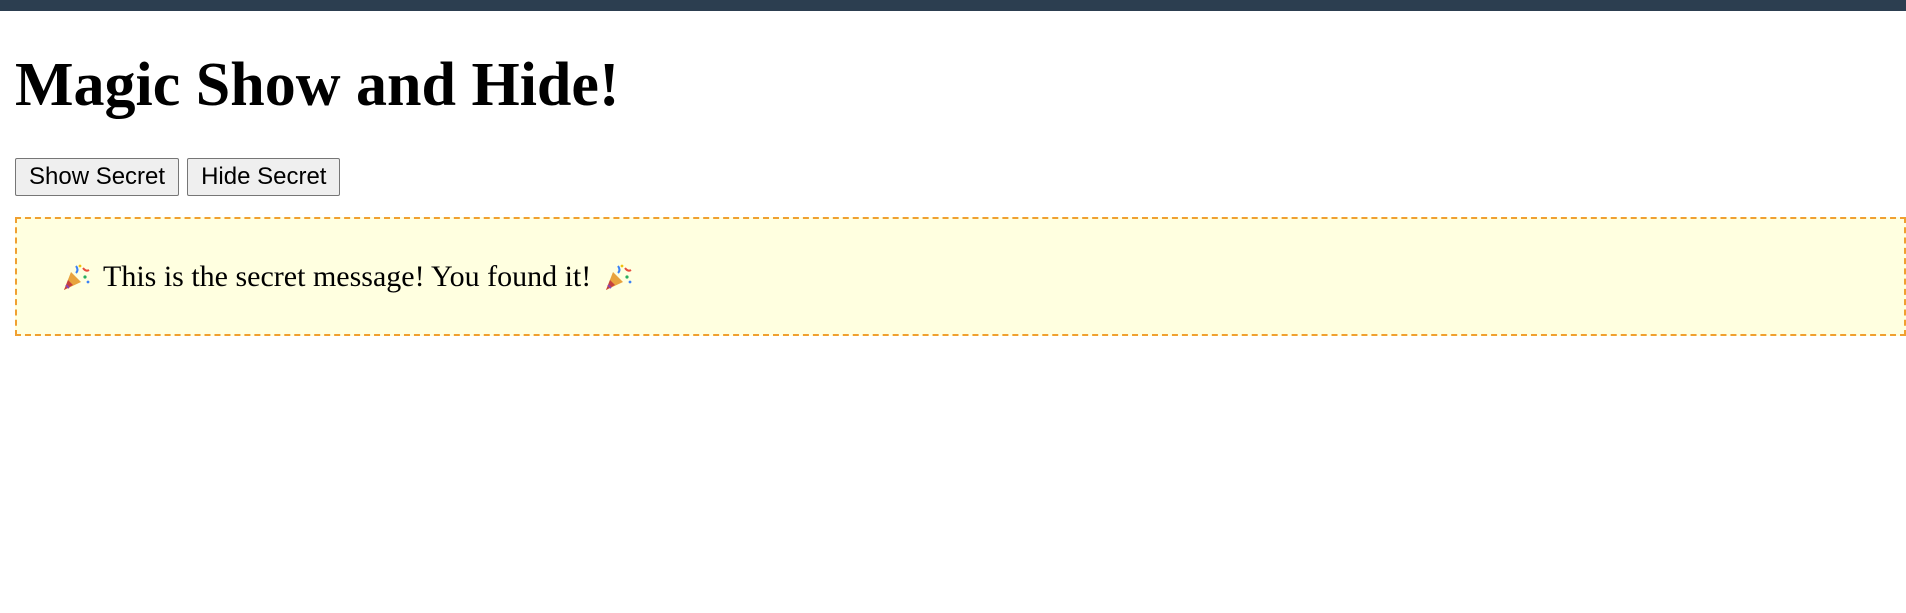  What do you see at coordinates (97, 177) in the screenshot?
I see `show-secret-button: Show Secret` at bounding box center [97, 177].